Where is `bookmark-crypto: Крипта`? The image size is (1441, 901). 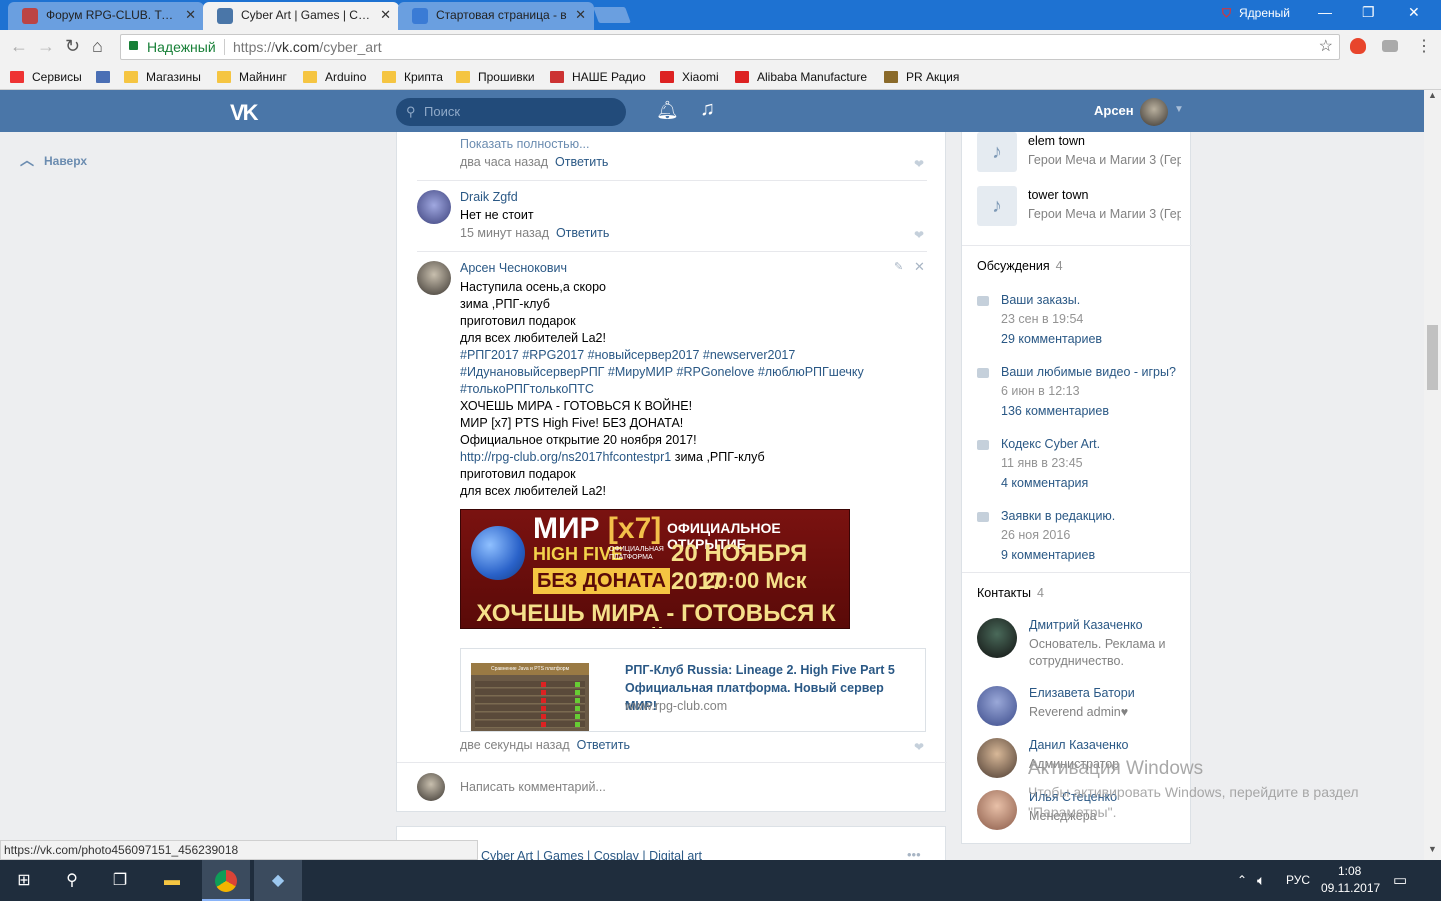
bookmark-crypto: Крипта is located at coordinates (412, 77).